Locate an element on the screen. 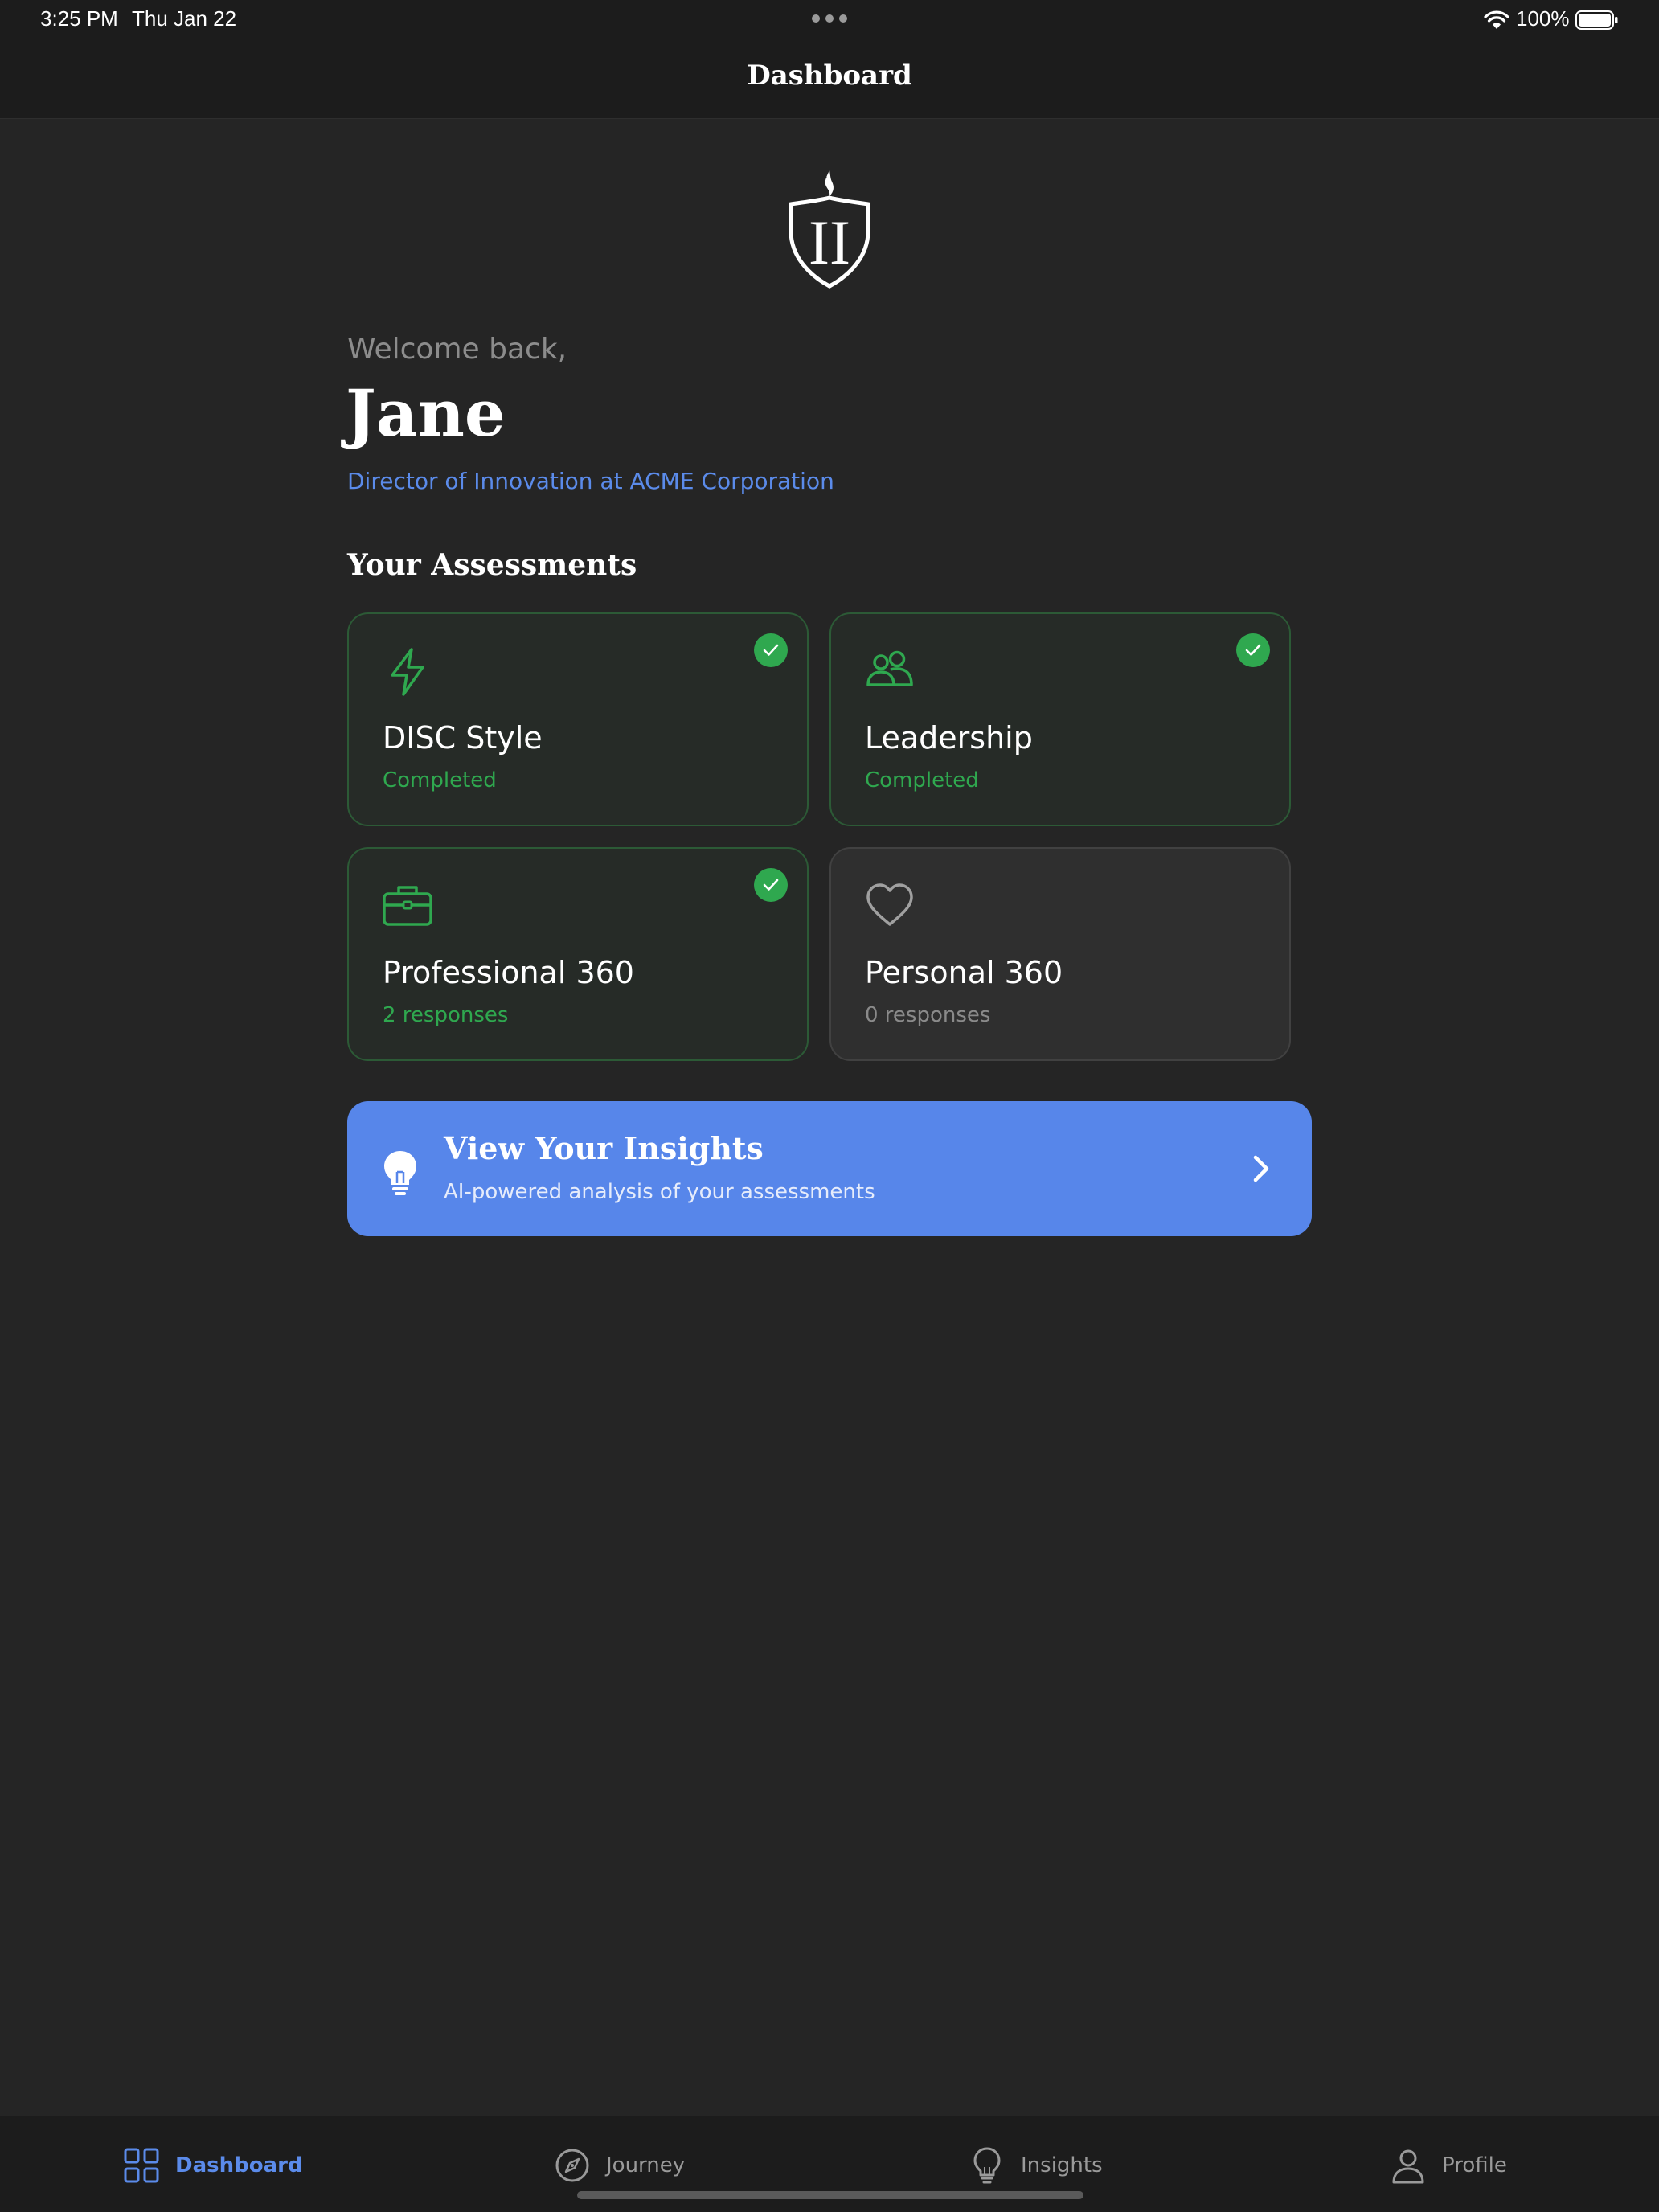 The width and height of the screenshot is (1659, 2212). welcome-greeting: Welcome back, is located at coordinates (457, 349).